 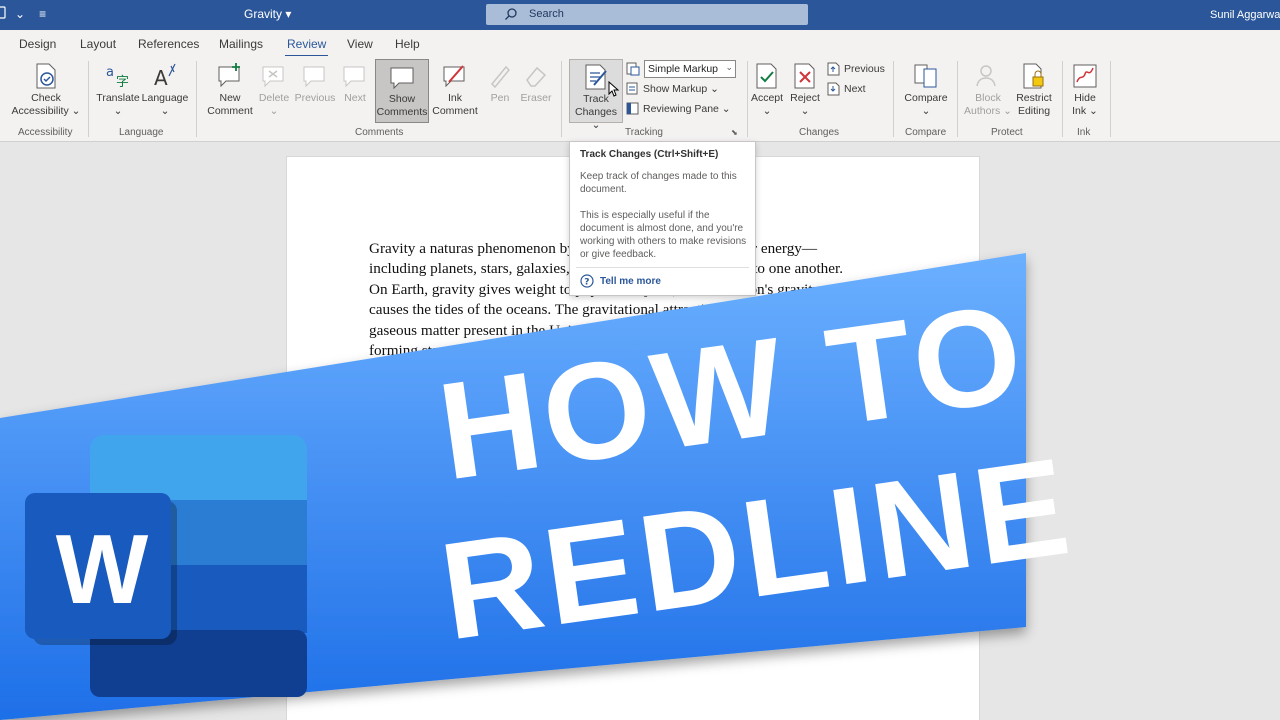 I want to click on search-box: Search, so click(x=647, y=14).